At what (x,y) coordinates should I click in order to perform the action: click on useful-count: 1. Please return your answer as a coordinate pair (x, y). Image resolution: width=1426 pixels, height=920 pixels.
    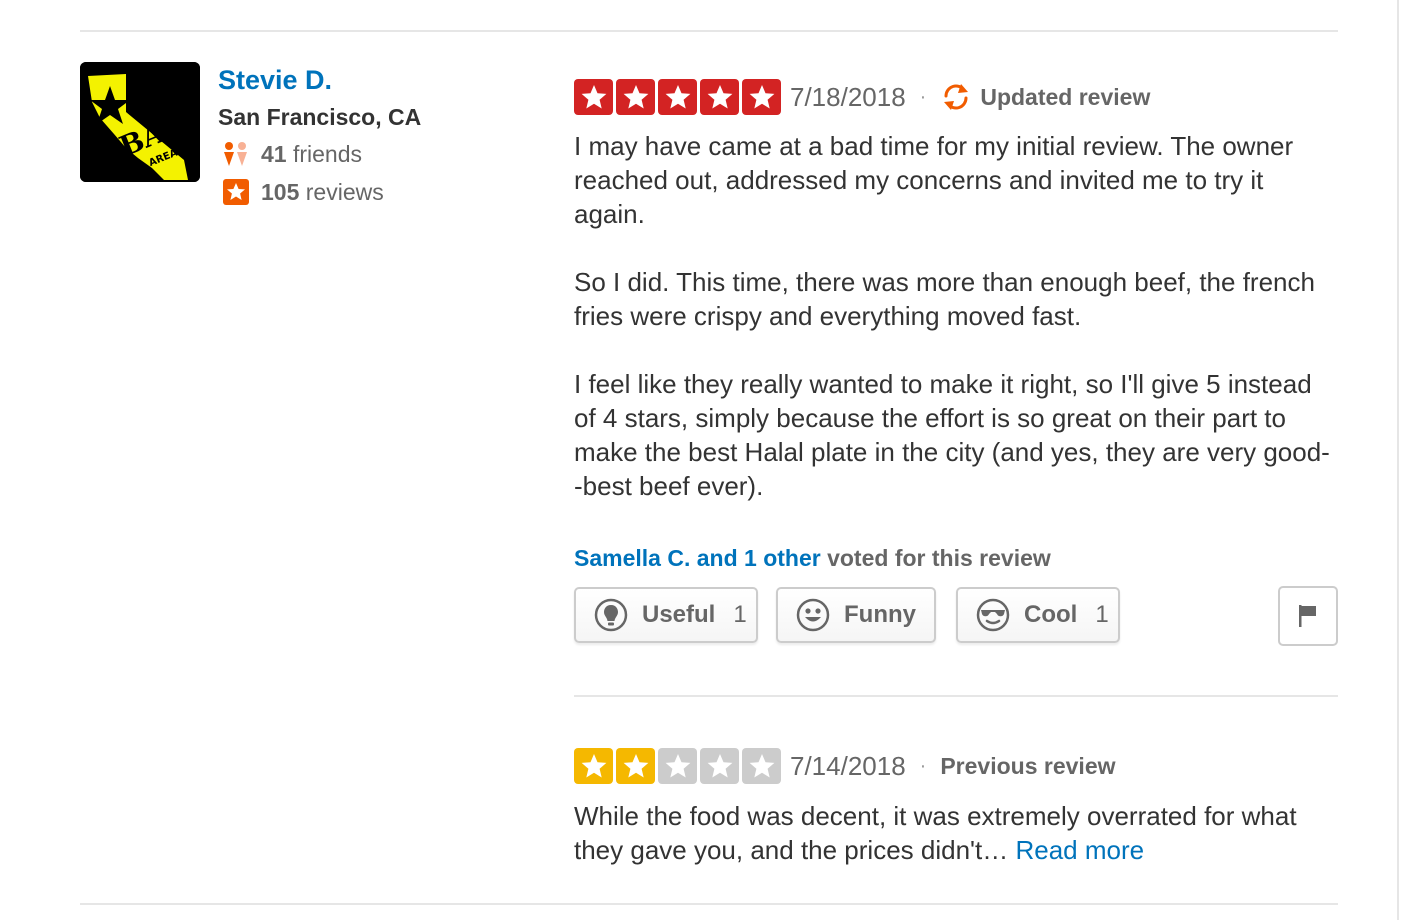
    Looking at the image, I should click on (740, 614).